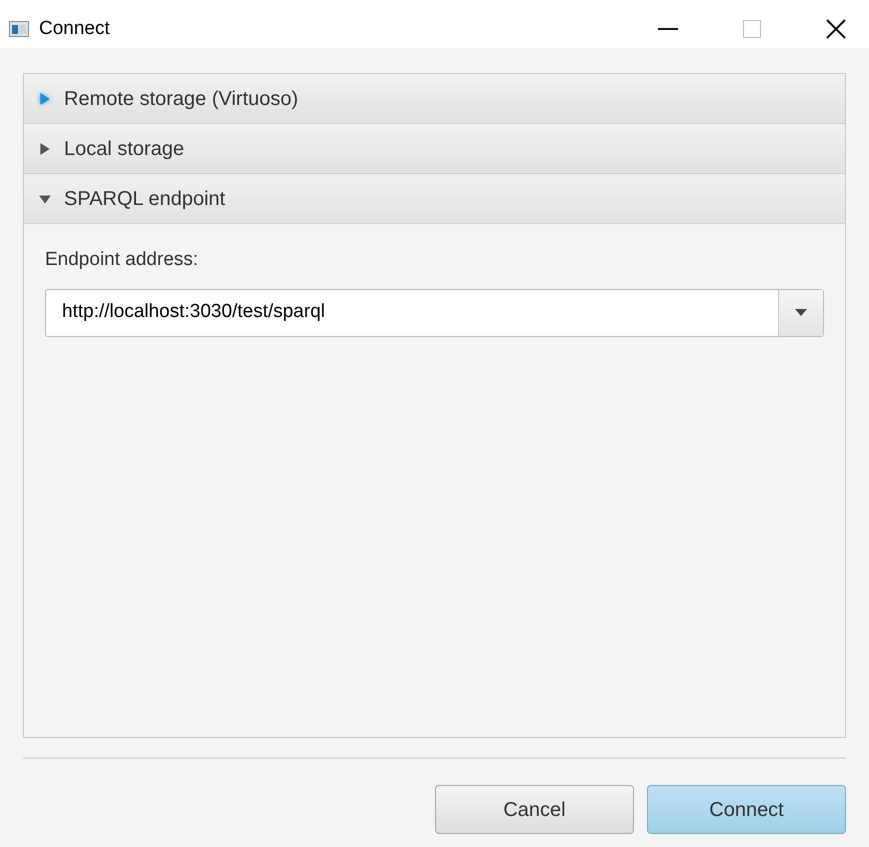 This screenshot has width=869, height=847. Describe the element at coordinates (752, 29) in the screenshot. I see `maximize-icon` at that location.